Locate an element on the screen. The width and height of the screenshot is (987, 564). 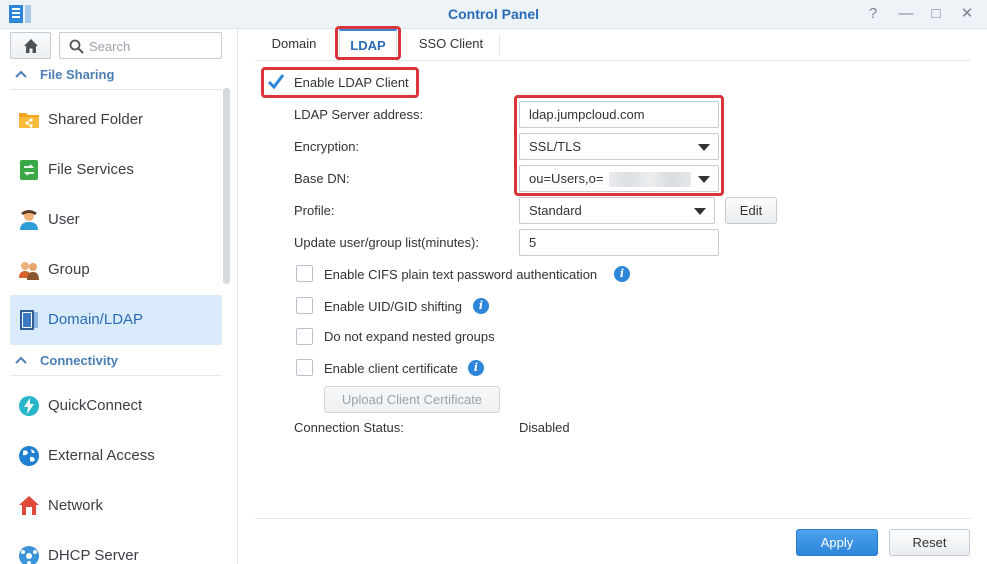
file-services-icon is located at coordinates (29, 170).